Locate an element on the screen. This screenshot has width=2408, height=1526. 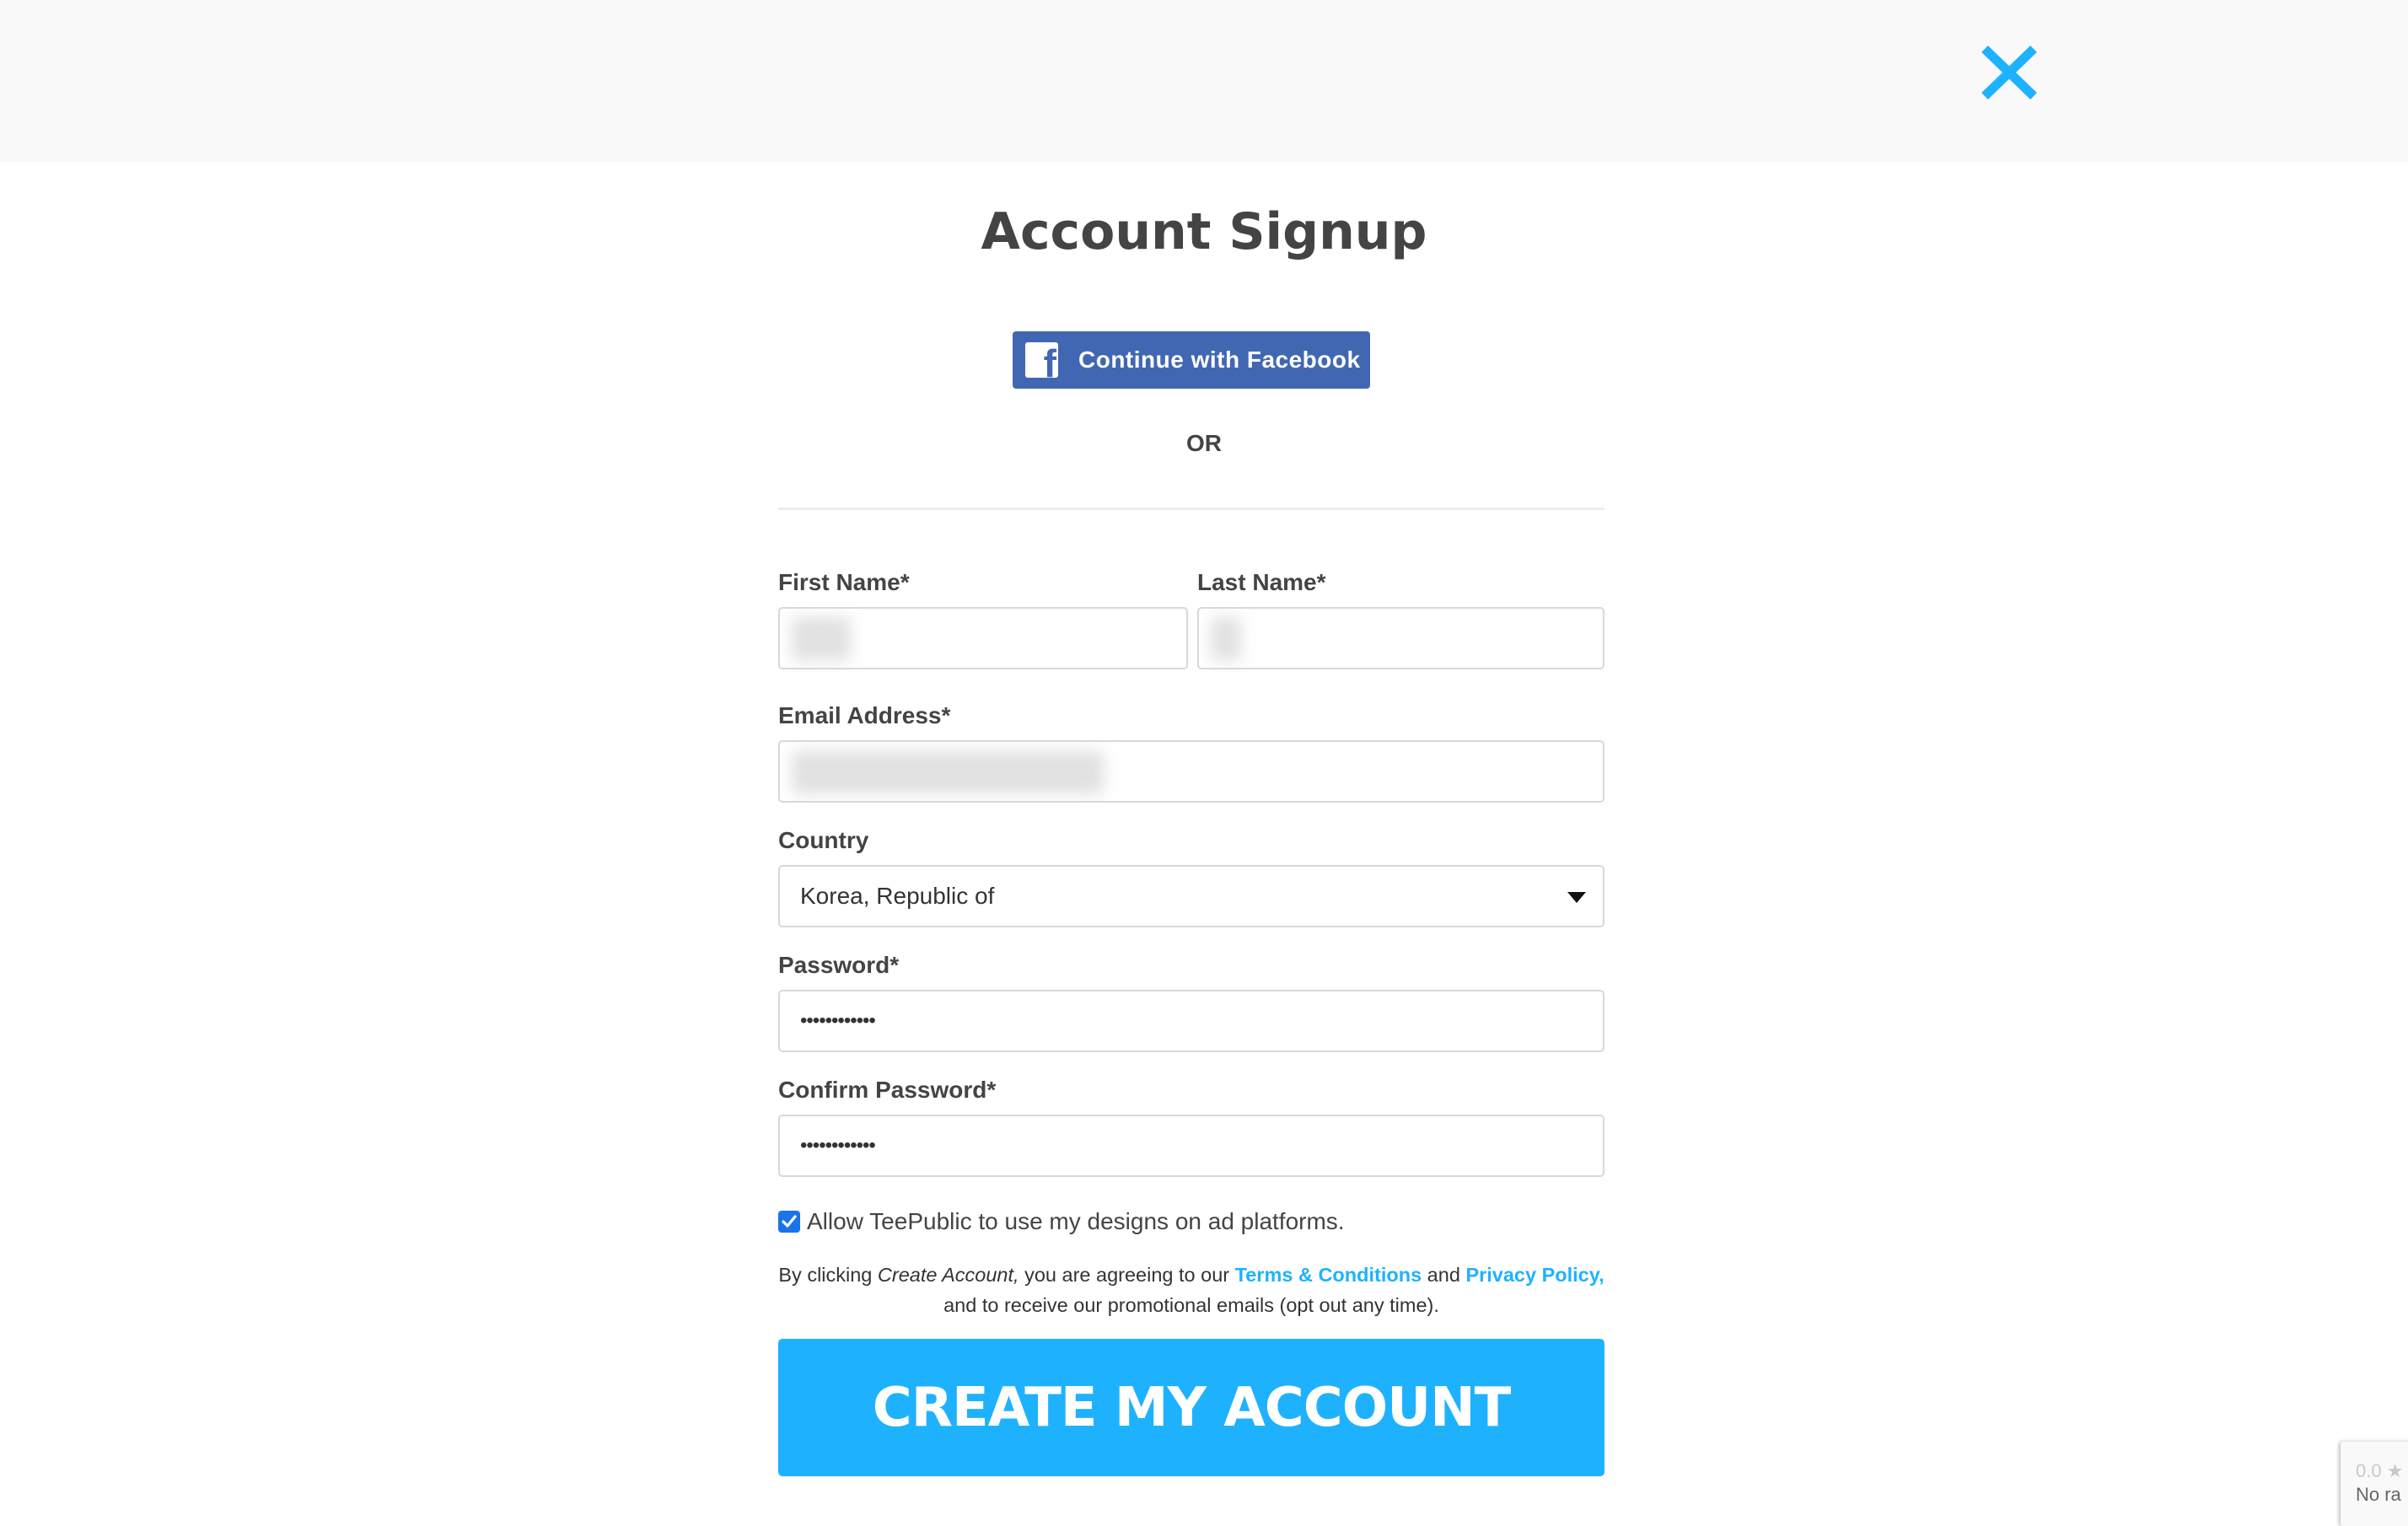
first-name-input is located at coordinates (983, 638).